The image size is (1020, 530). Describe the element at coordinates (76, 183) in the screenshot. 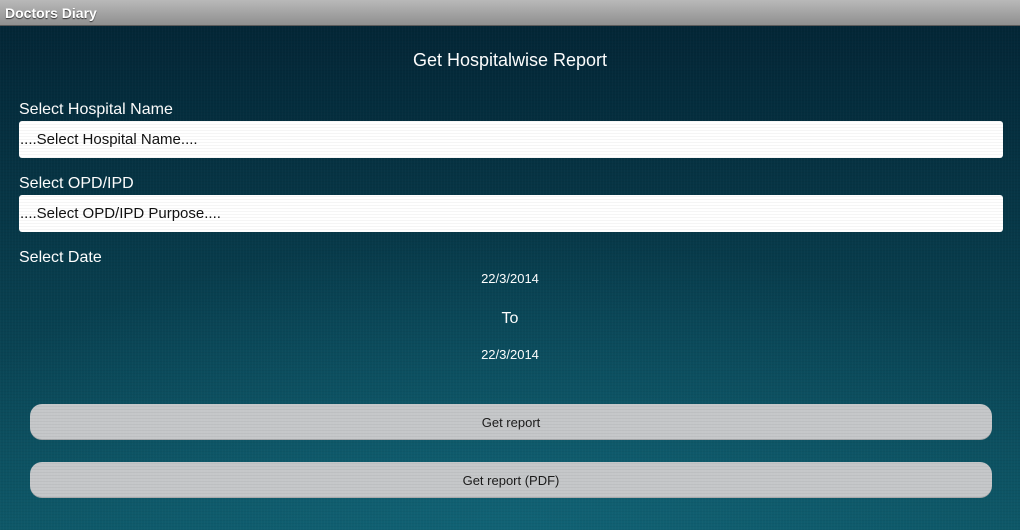

I see `opd-ipd-label: Select OPD/IPD` at that location.